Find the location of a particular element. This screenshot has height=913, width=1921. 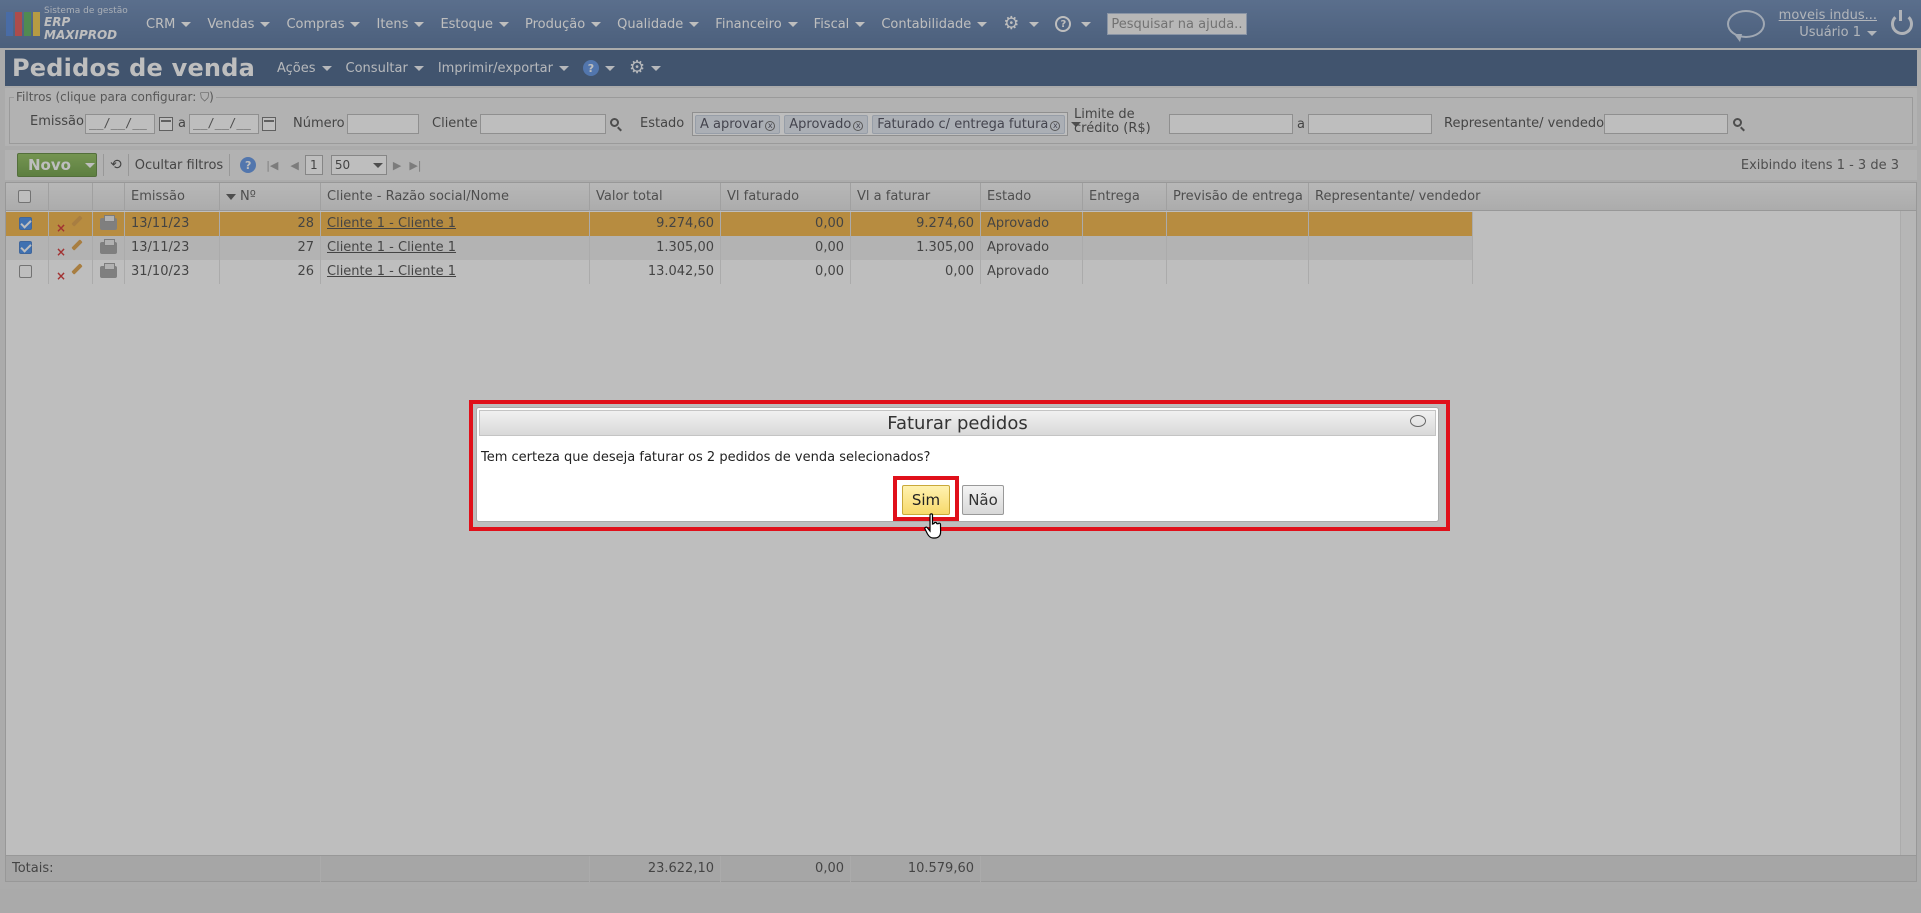

sim-button: Sim is located at coordinates (926, 500).